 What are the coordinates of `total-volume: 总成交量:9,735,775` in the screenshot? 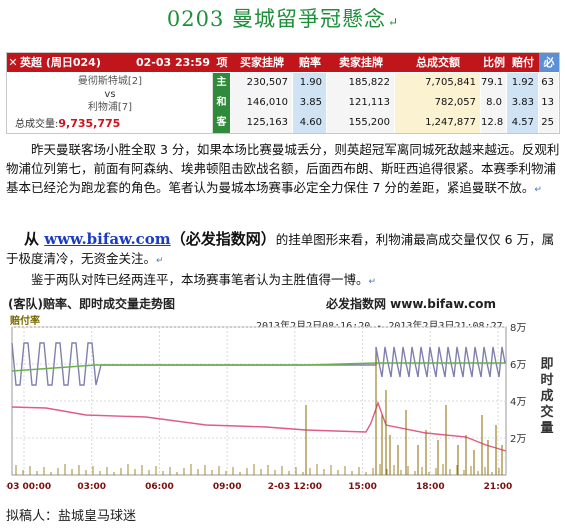 It's located at (68, 123).